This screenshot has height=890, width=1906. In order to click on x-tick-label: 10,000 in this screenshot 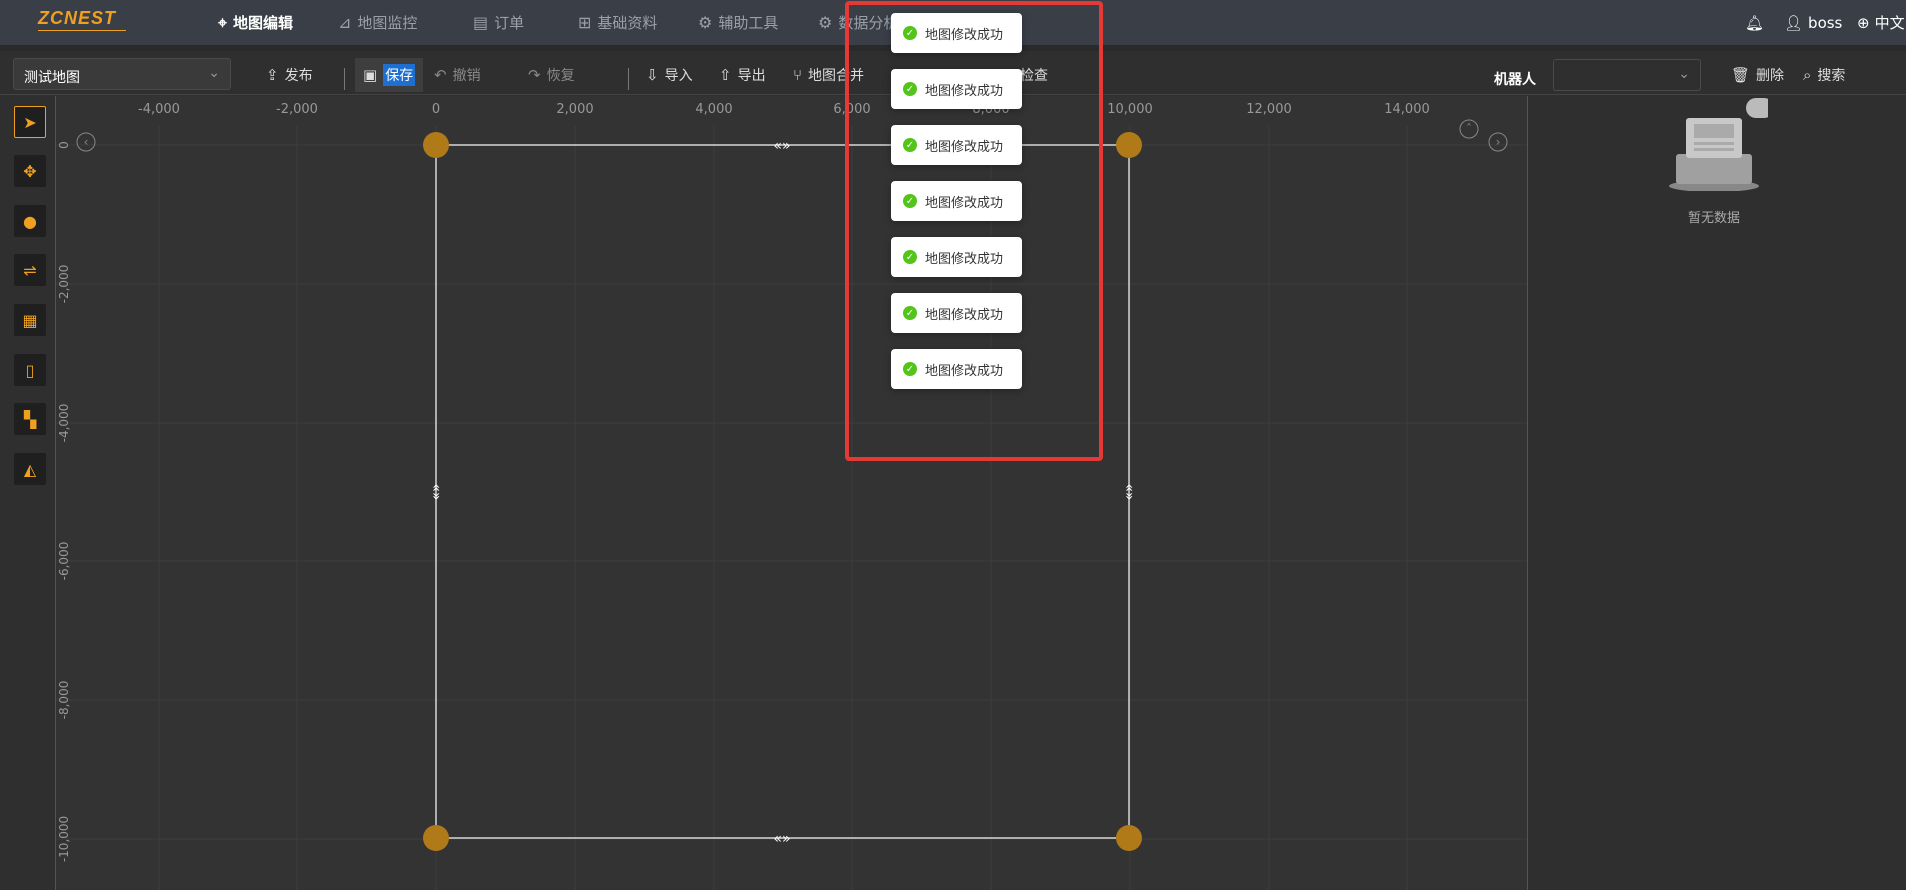, I will do `click(1130, 109)`.